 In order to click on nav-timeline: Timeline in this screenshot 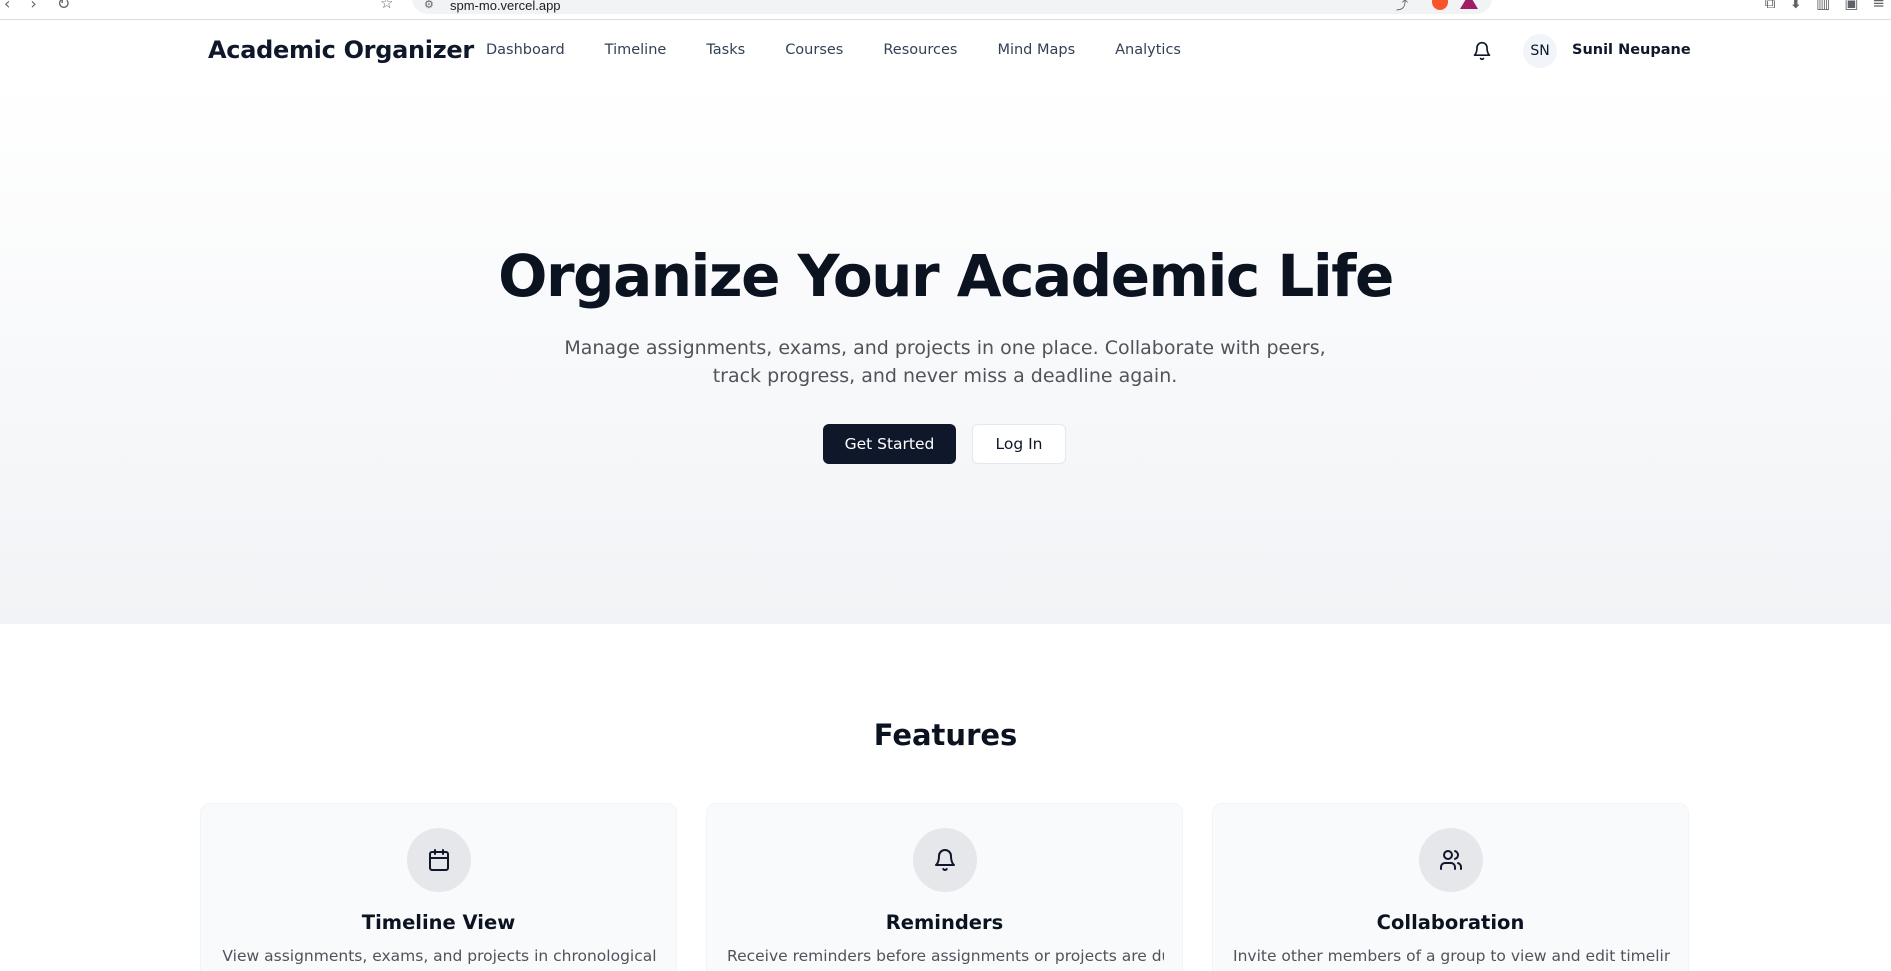, I will do `click(636, 50)`.